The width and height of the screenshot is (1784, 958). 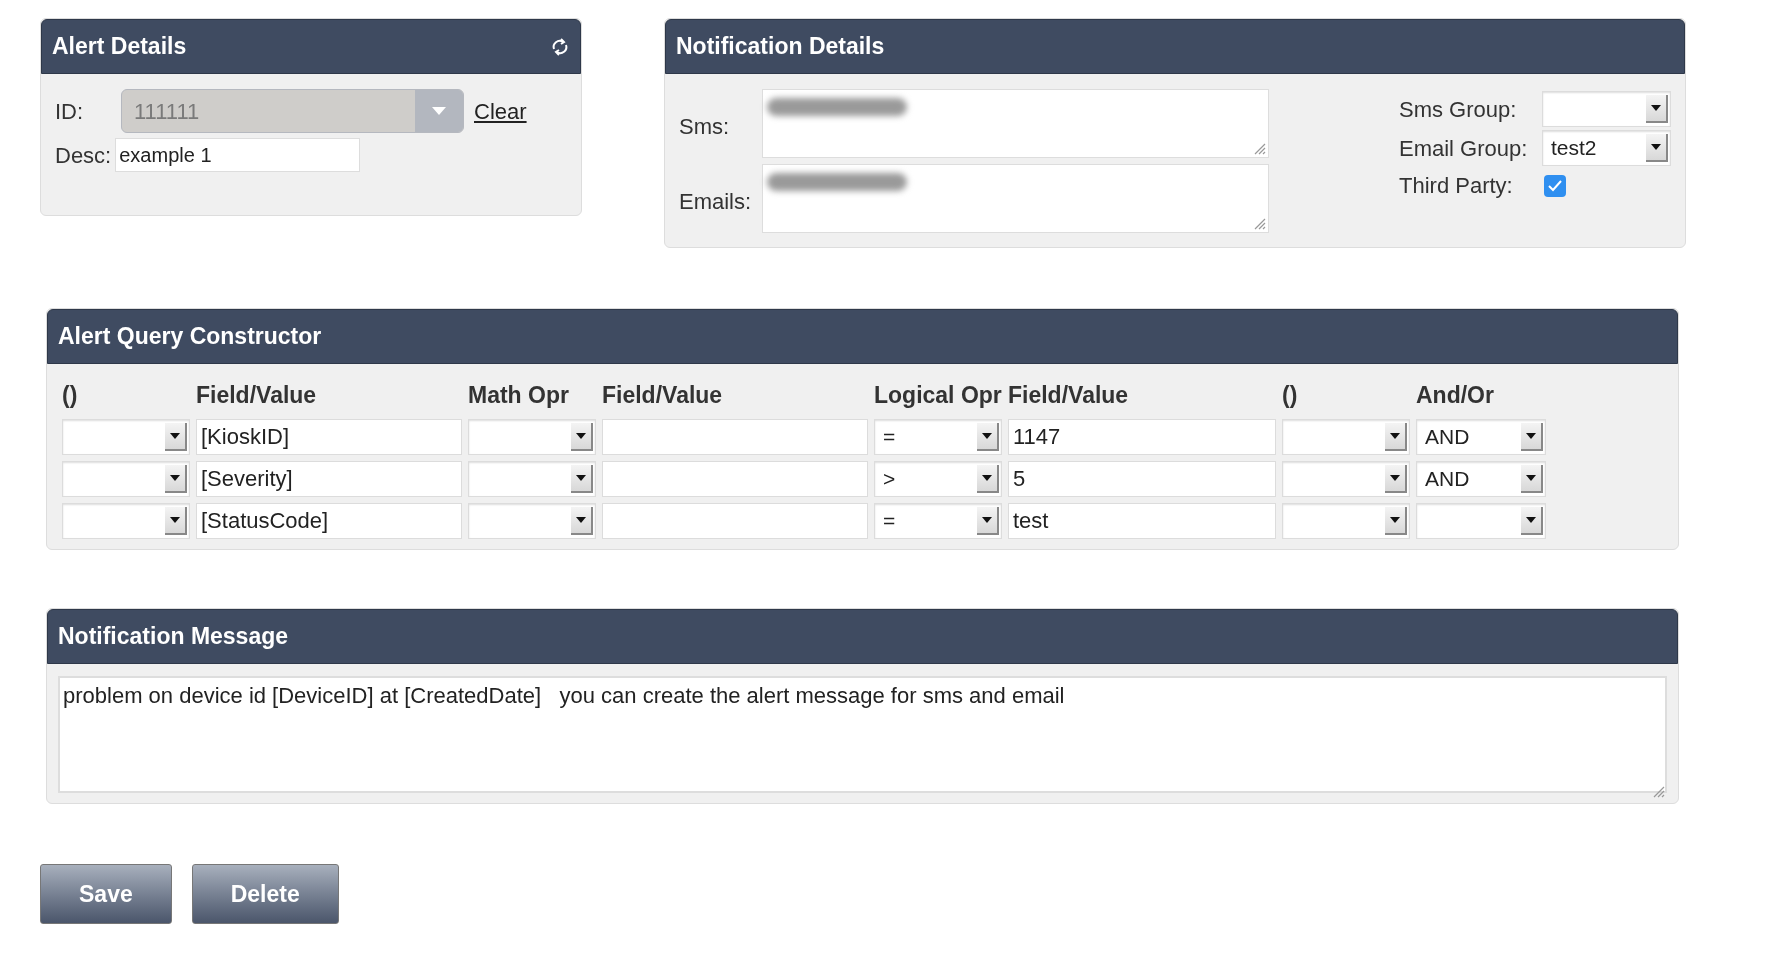 I want to click on column-header: Logical Opr, so click(x=938, y=395).